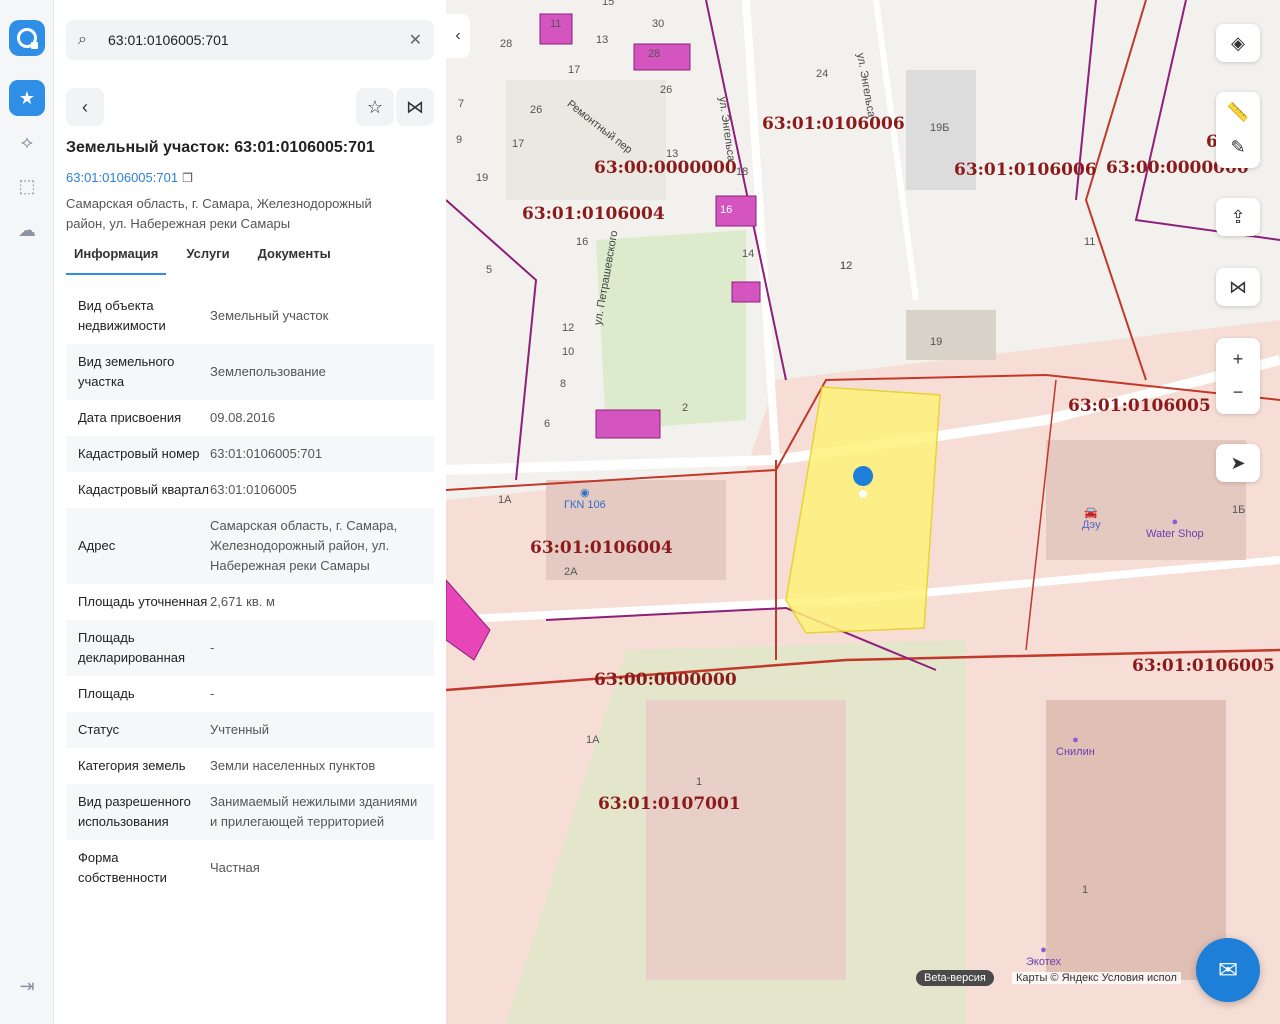  I want to click on row-key: Категория земель, so click(132, 765).